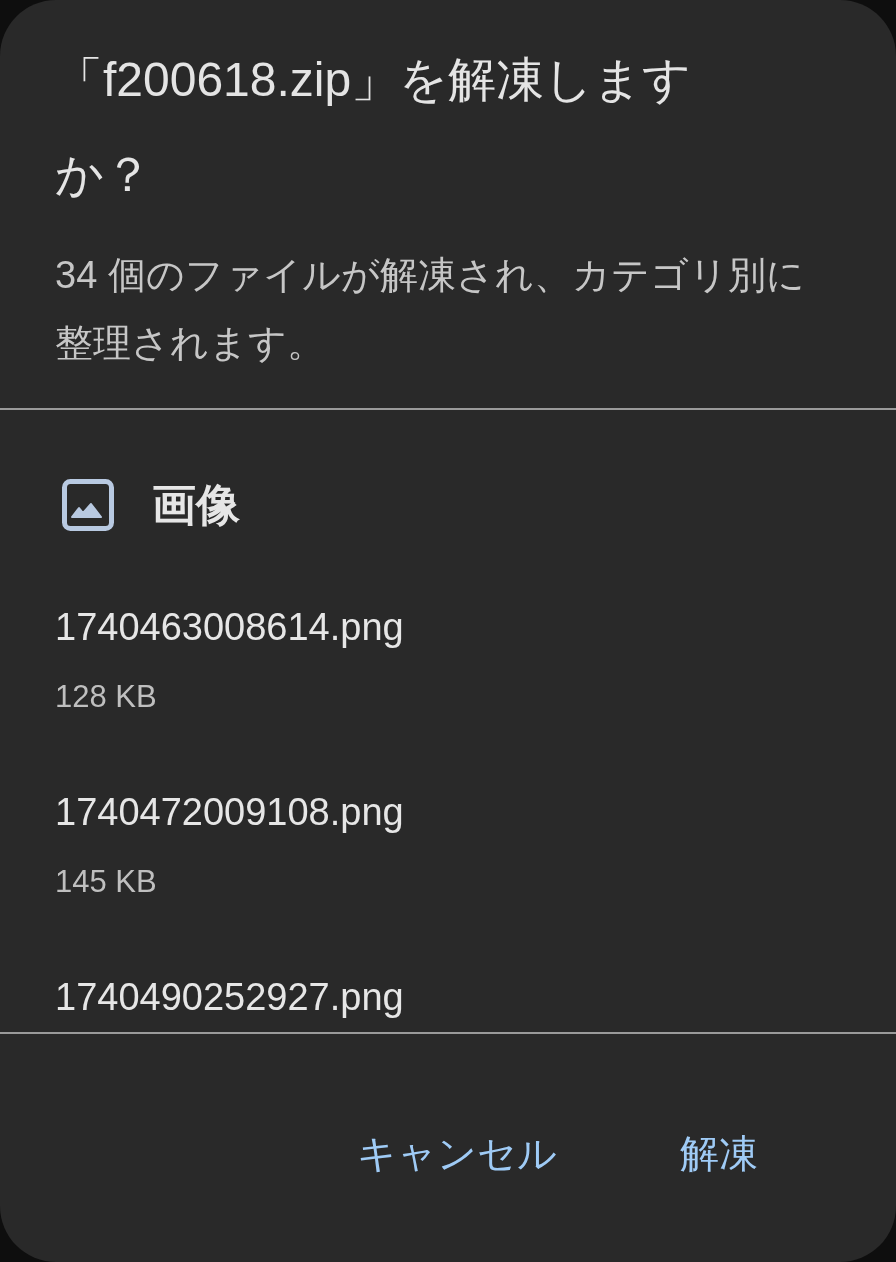  Describe the element at coordinates (719, 1154) in the screenshot. I see `confirm-button: 解凍` at that location.